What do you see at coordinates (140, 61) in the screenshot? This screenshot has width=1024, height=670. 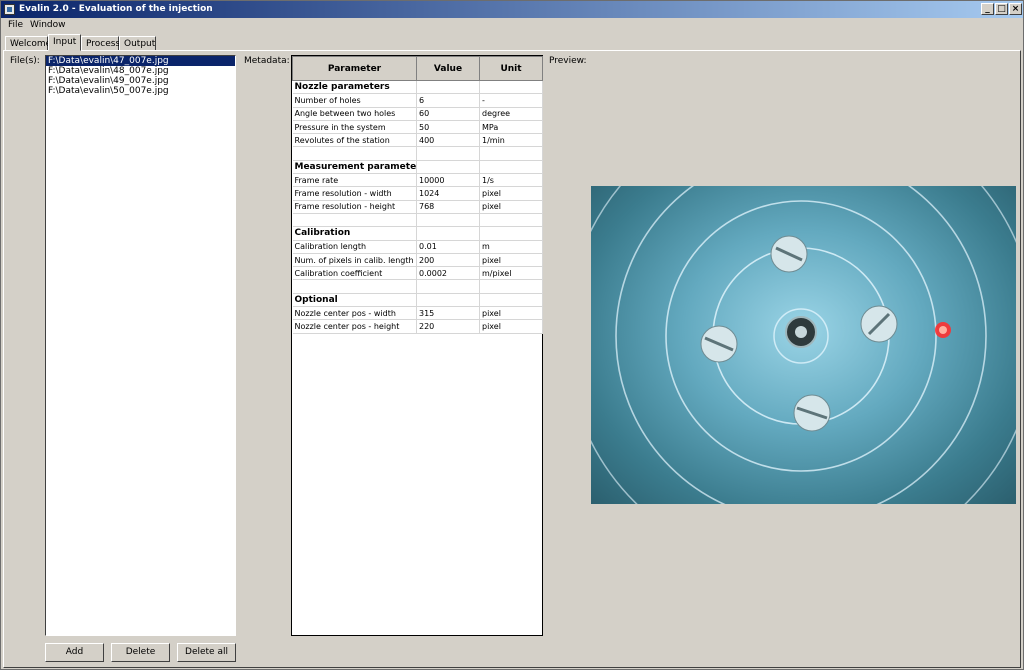 I see `file-list-item: F:\Data\evalin\47_007e.jpg` at bounding box center [140, 61].